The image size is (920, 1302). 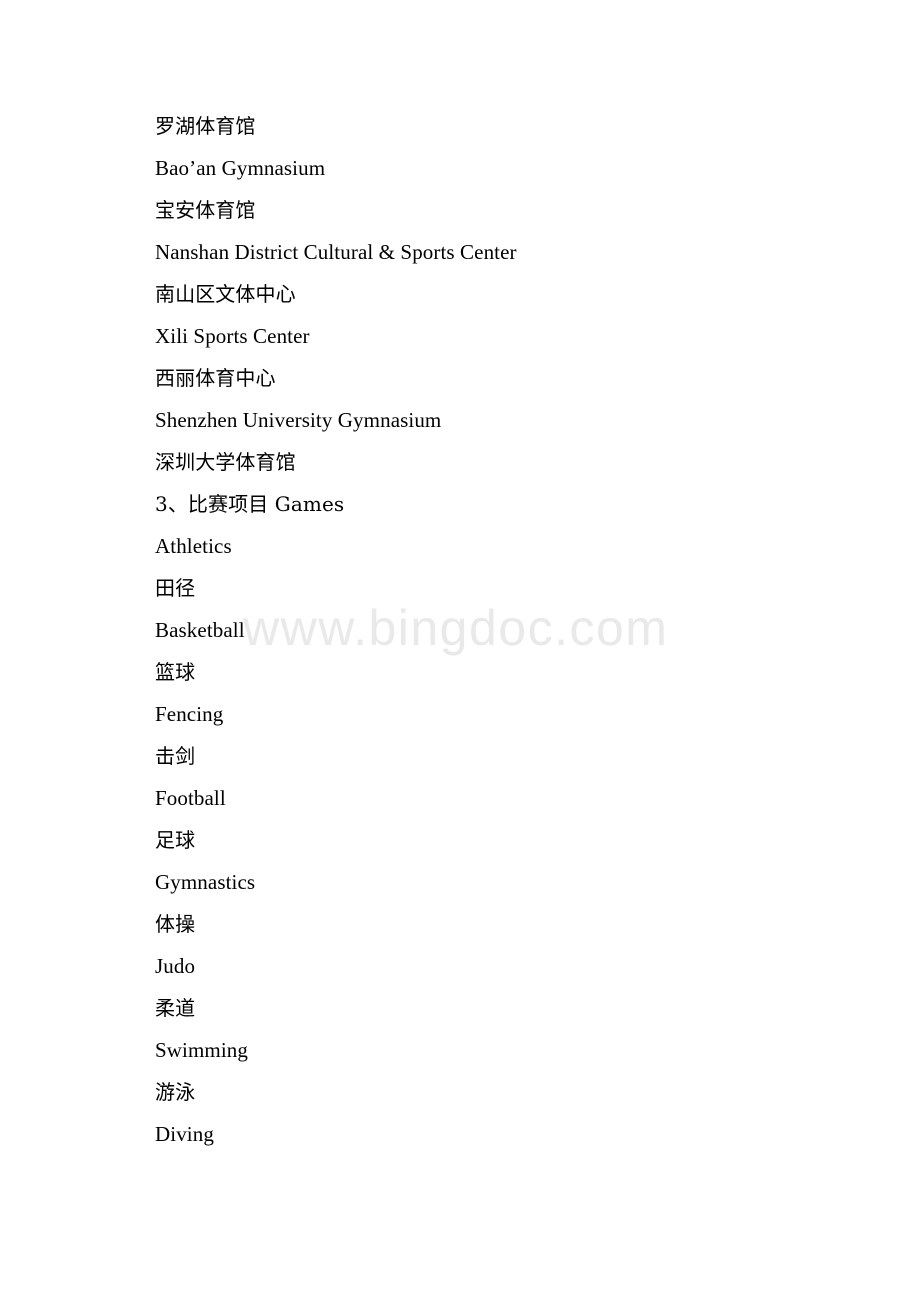 I want to click on document-line: Athletics, so click(x=193, y=546).